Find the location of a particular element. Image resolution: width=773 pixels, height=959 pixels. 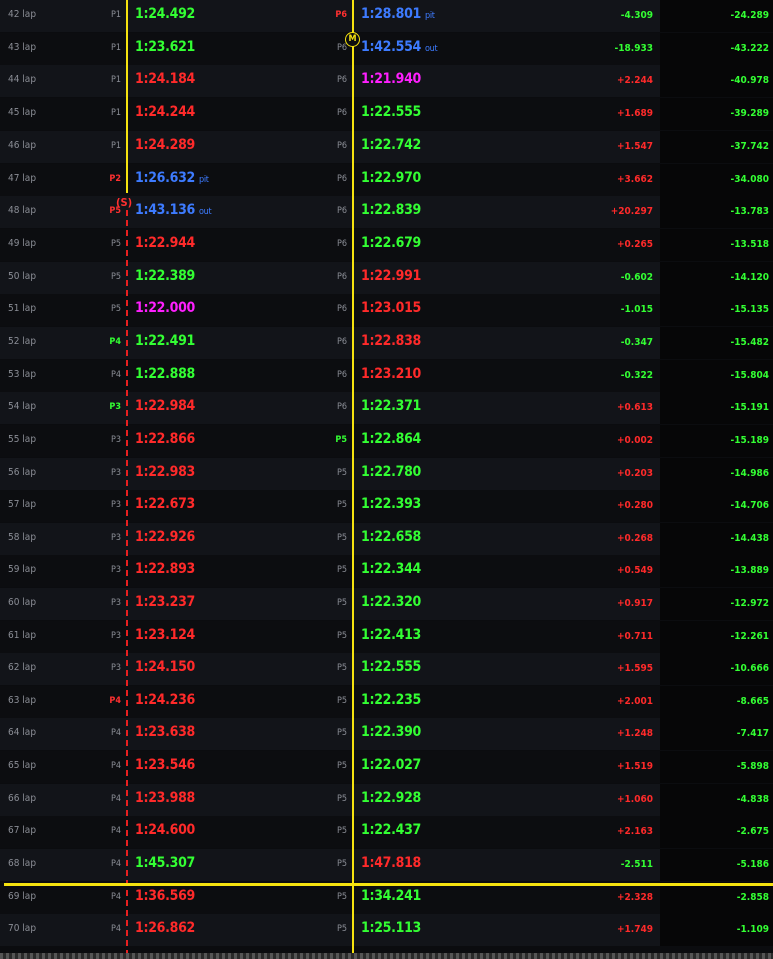

lap-number: 44 lap is located at coordinates (22, 79).